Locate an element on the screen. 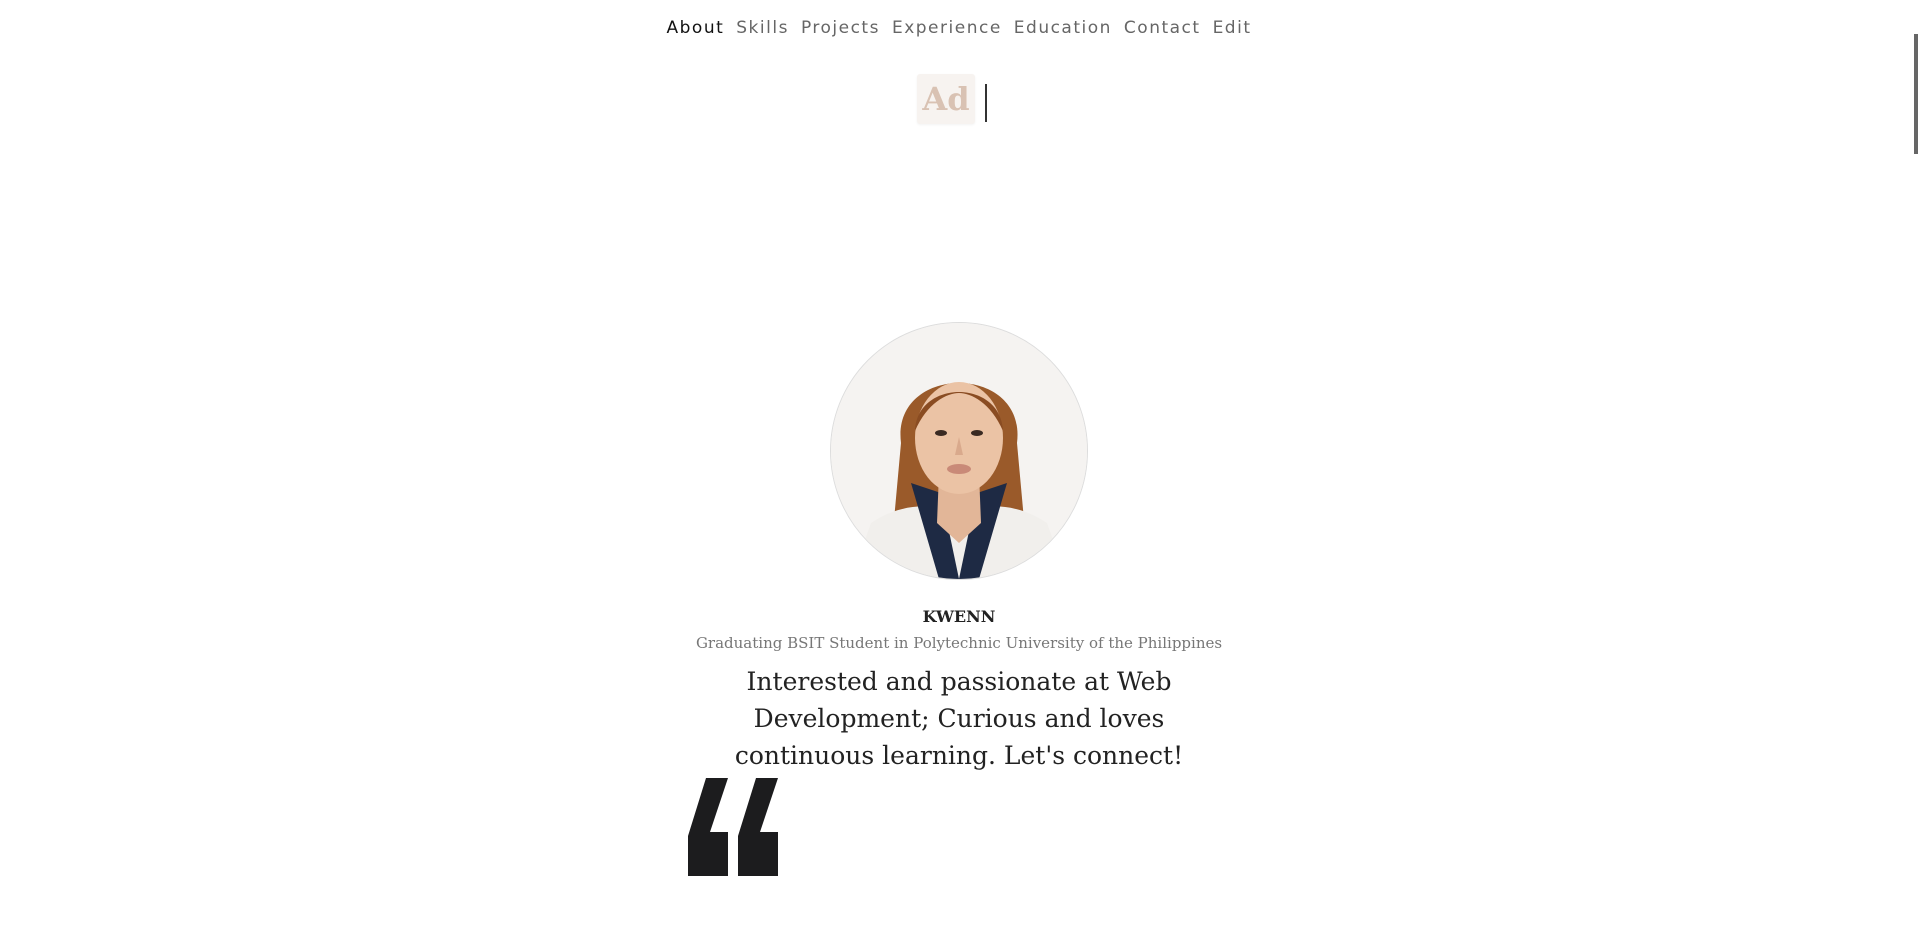 The height and width of the screenshot is (942, 1918). logo-text: Ad is located at coordinates (946, 99).